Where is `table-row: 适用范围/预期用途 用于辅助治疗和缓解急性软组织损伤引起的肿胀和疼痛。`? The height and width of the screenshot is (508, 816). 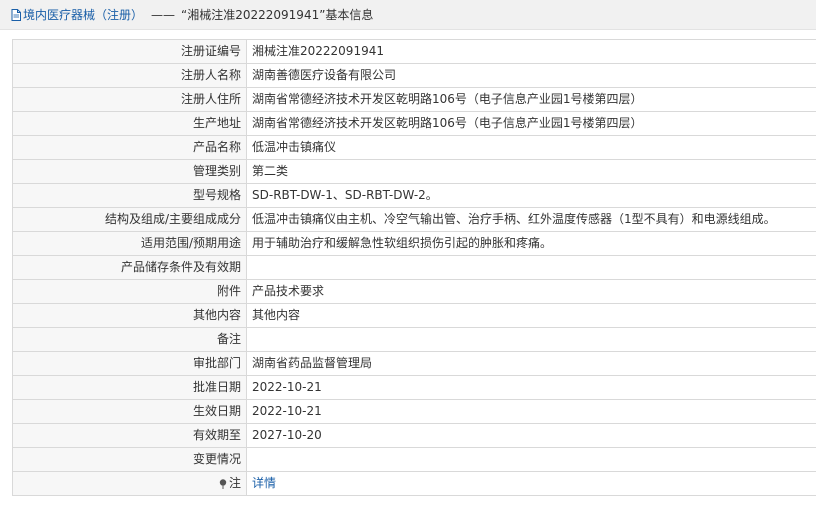
table-row: 适用范围/预期用途 用于辅助治疗和缓解急性软组织损伤引起的肿胀和疼痛。 is located at coordinates (414, 243).